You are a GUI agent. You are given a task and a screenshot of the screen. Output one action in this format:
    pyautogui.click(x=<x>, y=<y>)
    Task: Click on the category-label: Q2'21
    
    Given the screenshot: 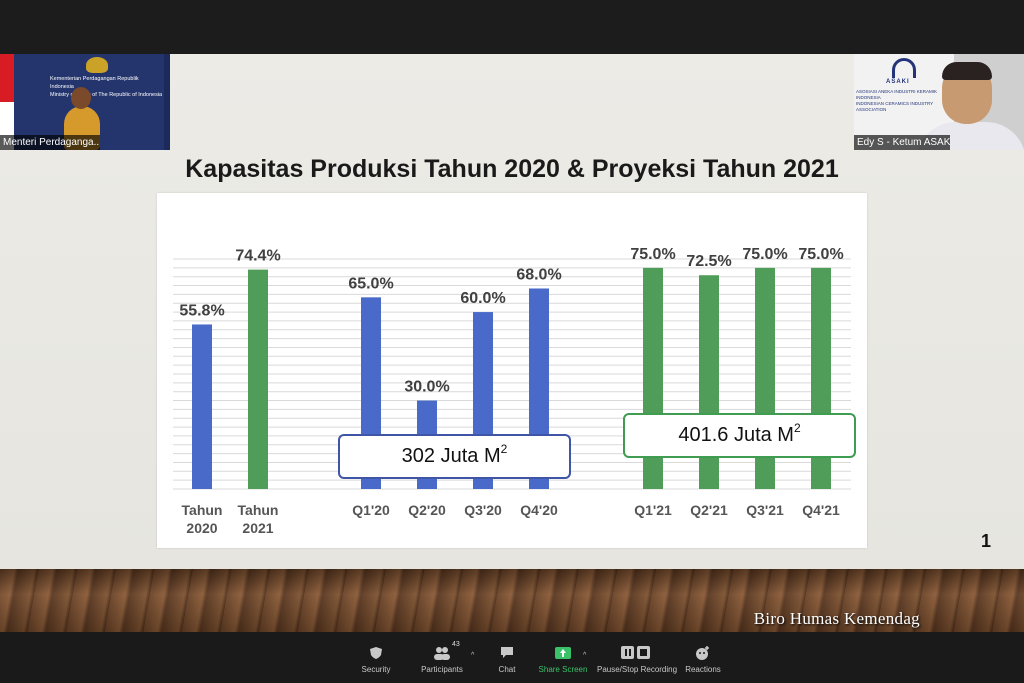 What is the action you would take?
    pyautogui.click(x=709, y=510)
    